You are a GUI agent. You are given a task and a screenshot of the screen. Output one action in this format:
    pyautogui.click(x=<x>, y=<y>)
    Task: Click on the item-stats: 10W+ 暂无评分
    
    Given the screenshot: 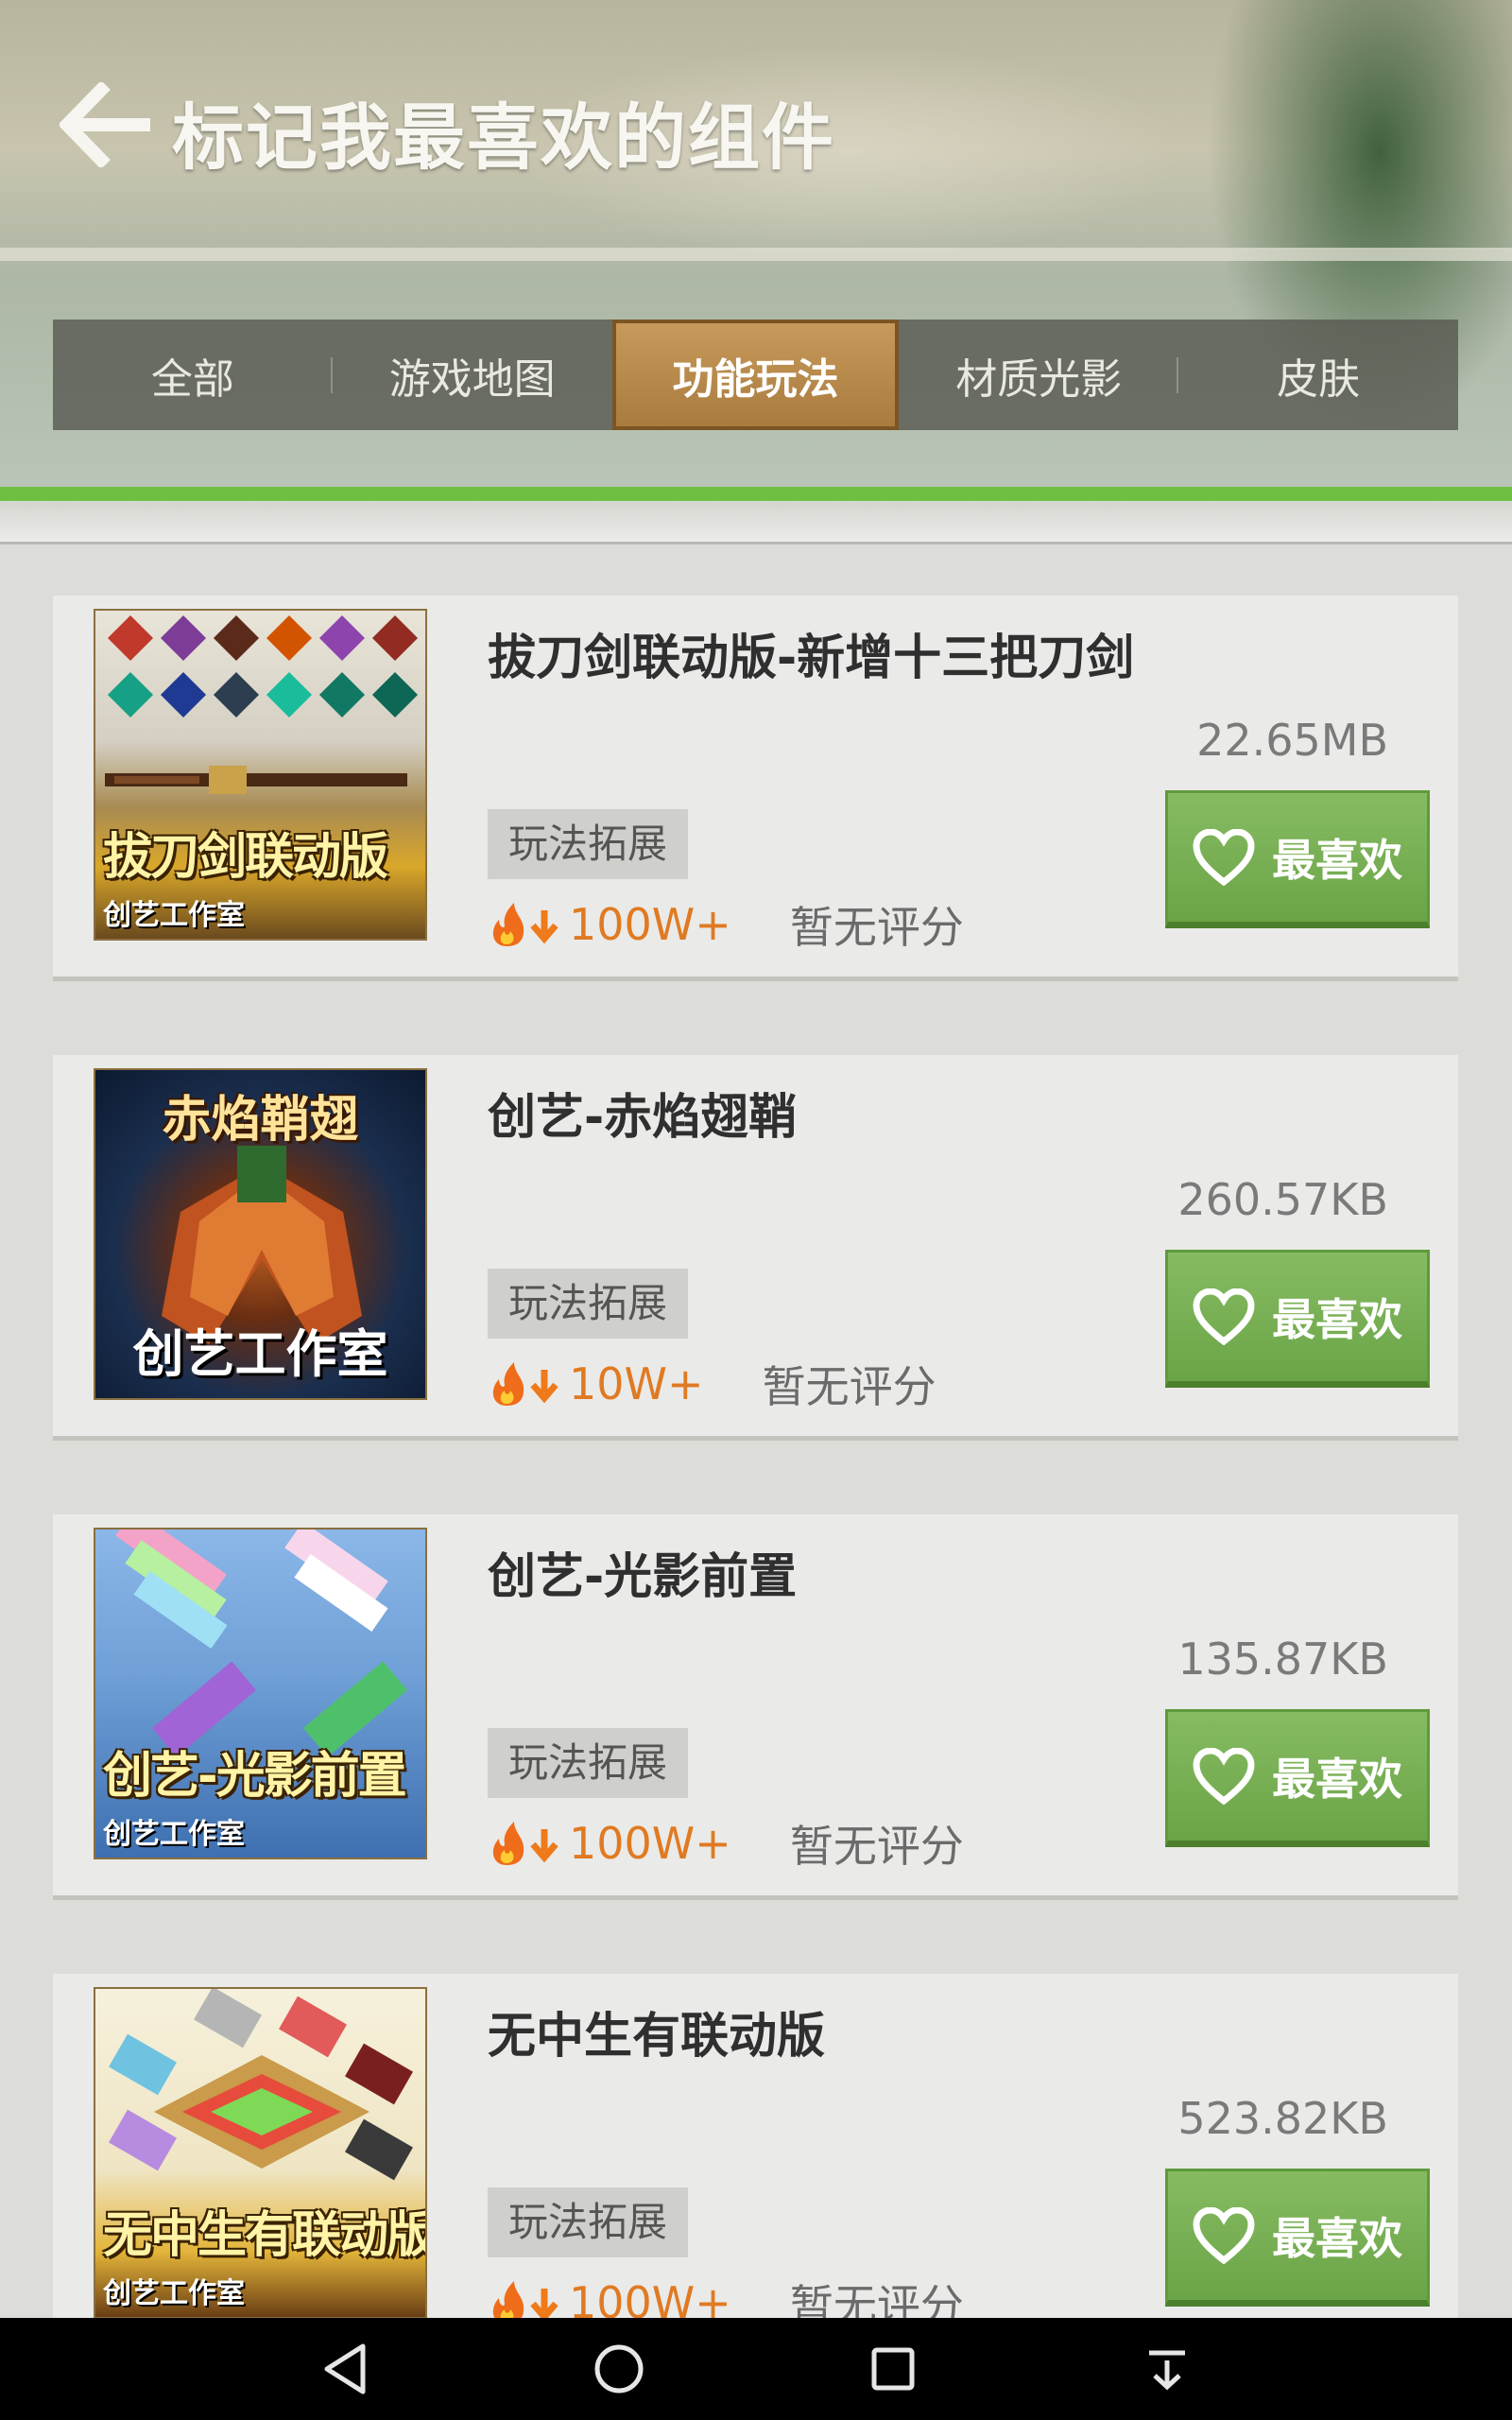 What is the action you would take?
    pyautogui.click(x=712, y=1384)
    